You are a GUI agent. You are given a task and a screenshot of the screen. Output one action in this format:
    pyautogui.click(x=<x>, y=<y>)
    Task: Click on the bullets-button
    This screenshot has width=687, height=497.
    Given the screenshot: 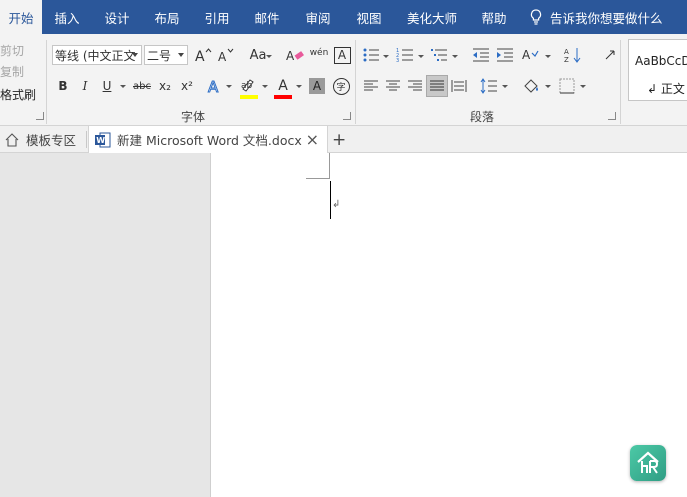 What is the action you would take?
    pyautogui.click(x=371, y=55)
    